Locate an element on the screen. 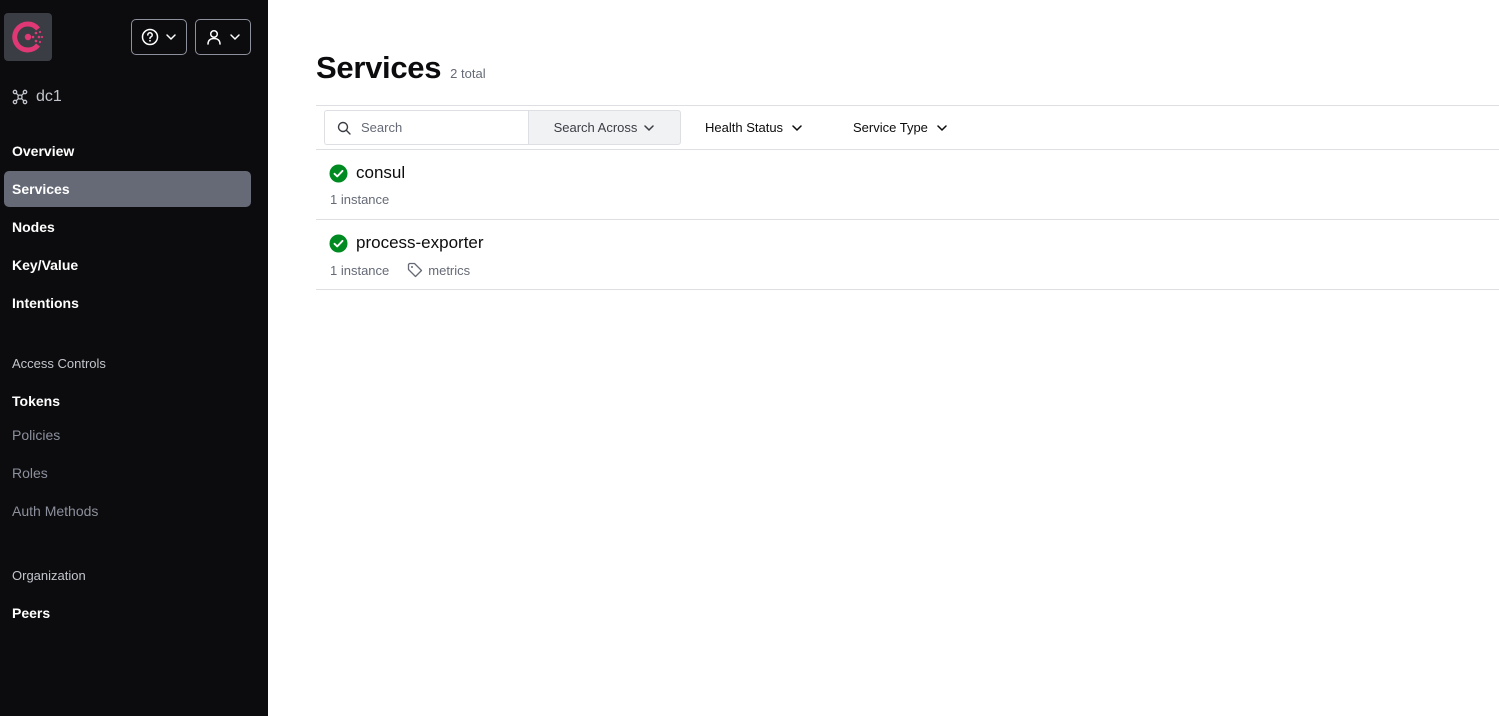 The height and width of the screenshot is (716, 1499). datacenter-icon is located at coordinates (20, 97).